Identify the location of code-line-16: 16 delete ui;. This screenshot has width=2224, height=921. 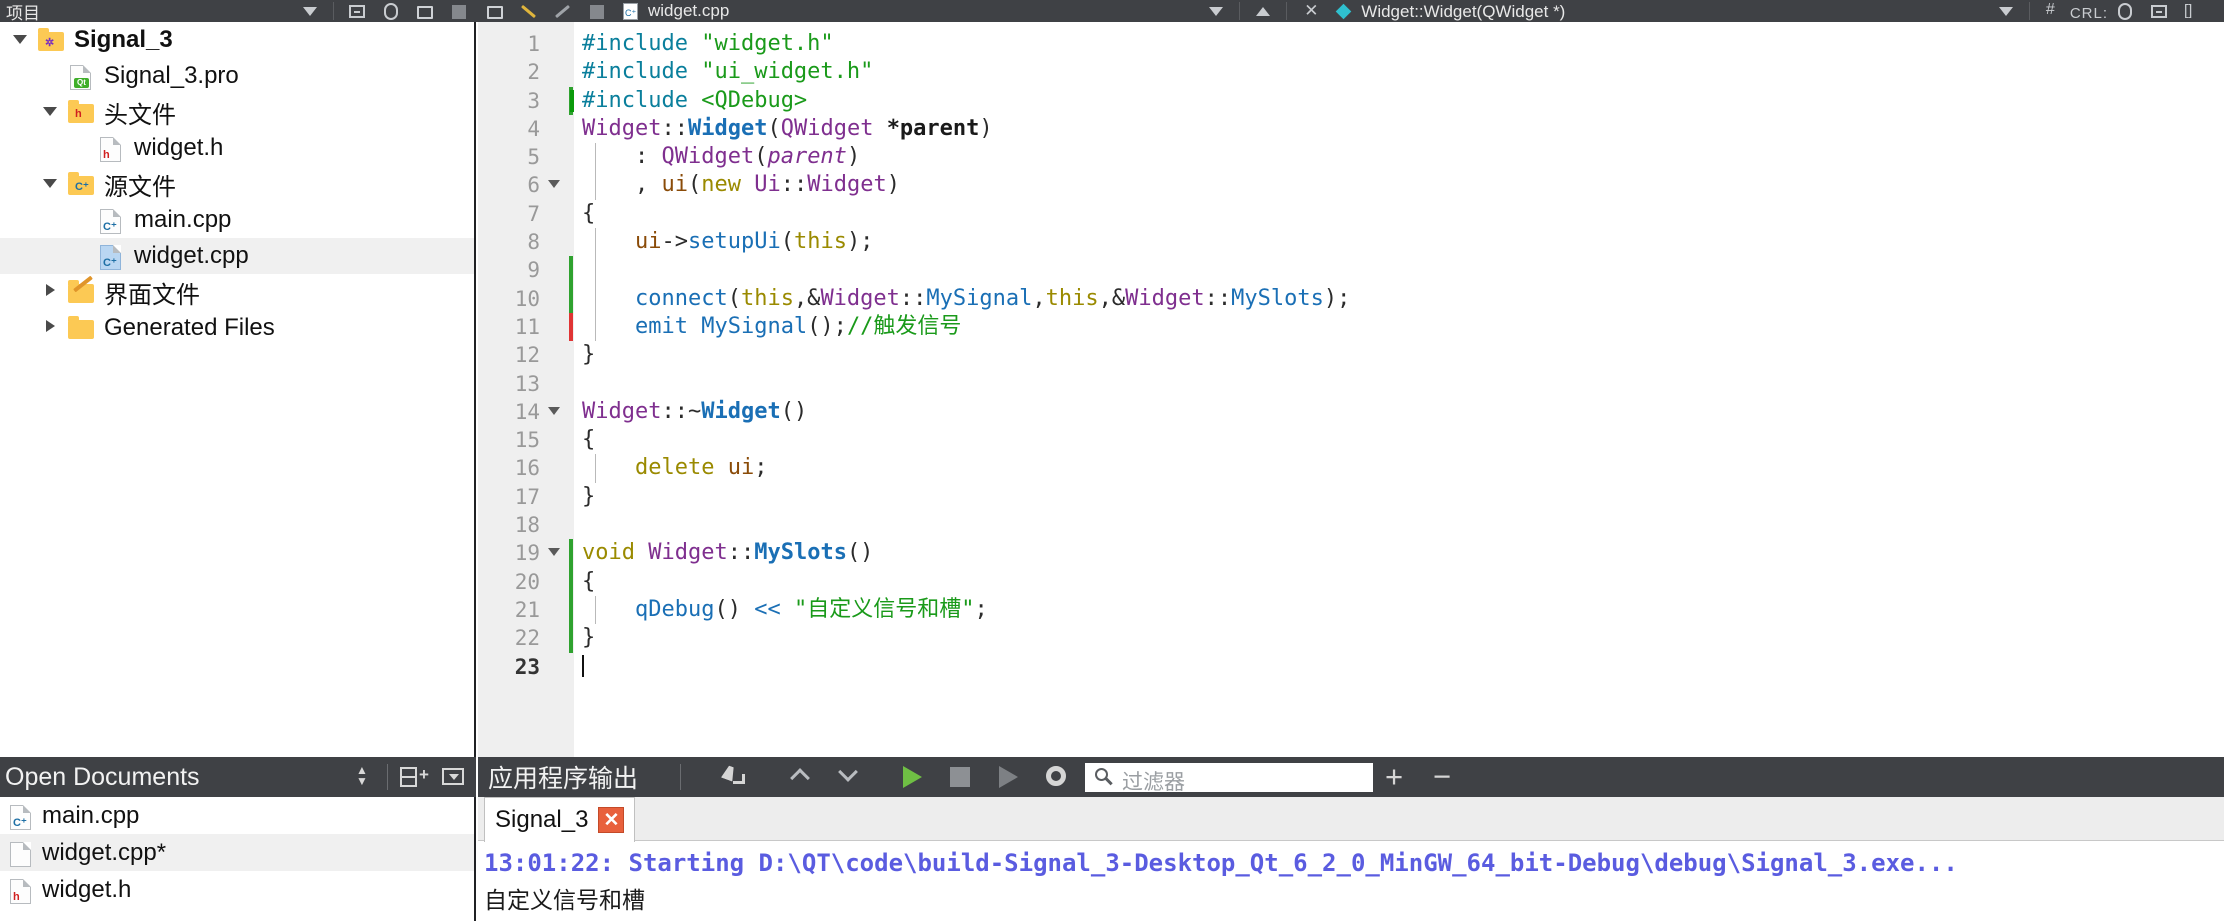
(1351, 468).